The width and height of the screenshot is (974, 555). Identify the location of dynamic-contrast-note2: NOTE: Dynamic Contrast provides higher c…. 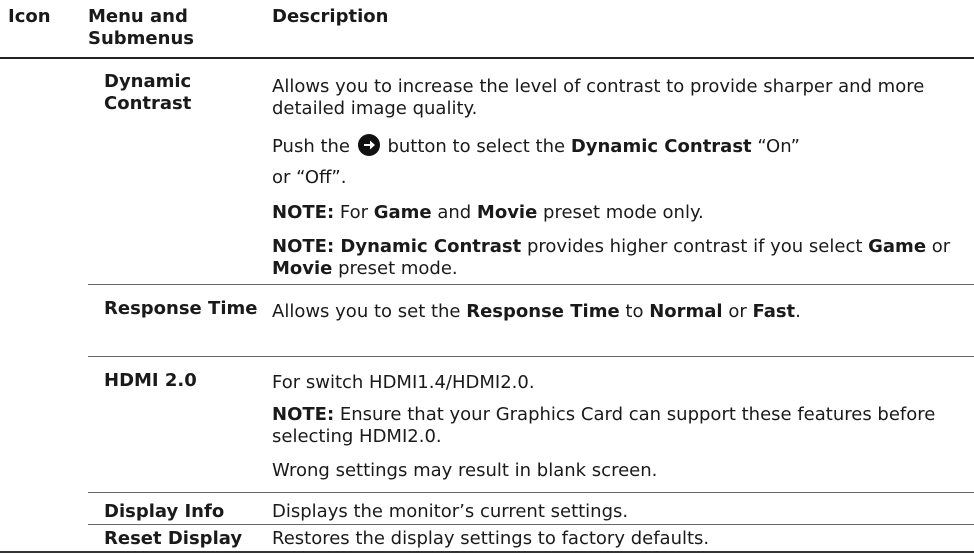
(611, 257).